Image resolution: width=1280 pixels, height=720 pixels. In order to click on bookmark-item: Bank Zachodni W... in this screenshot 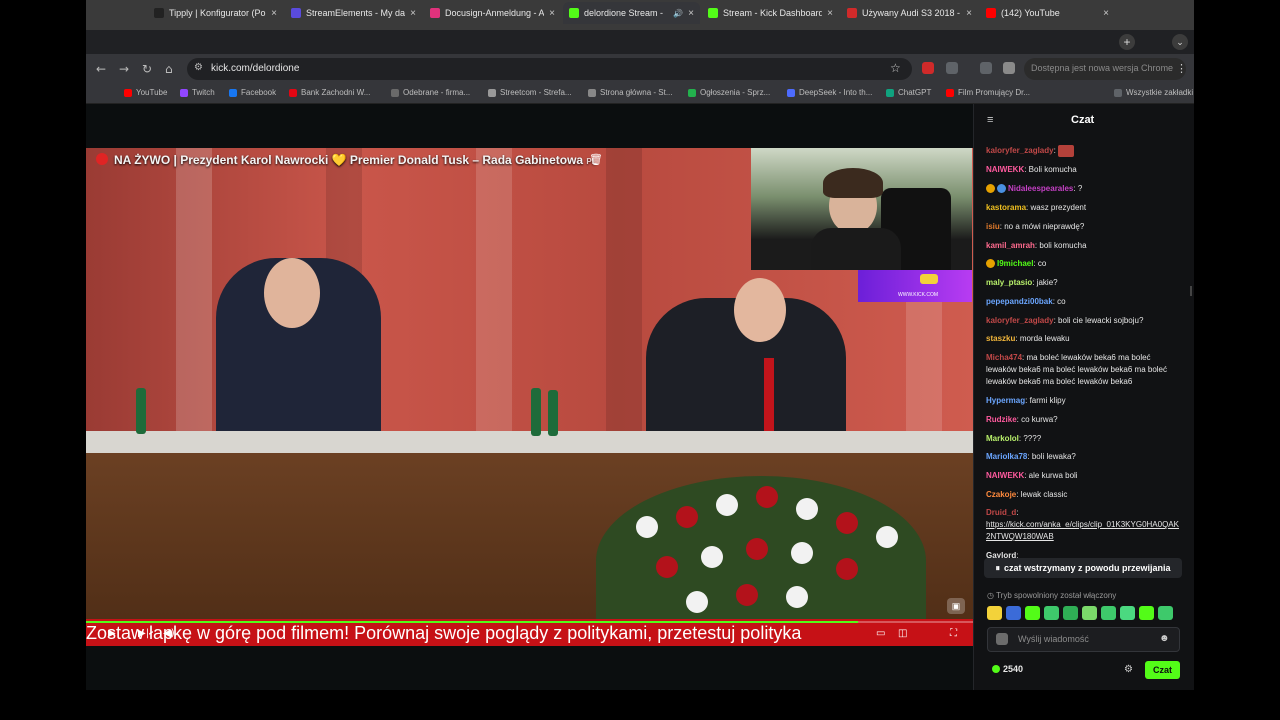, I will do `click(329, 92)`.